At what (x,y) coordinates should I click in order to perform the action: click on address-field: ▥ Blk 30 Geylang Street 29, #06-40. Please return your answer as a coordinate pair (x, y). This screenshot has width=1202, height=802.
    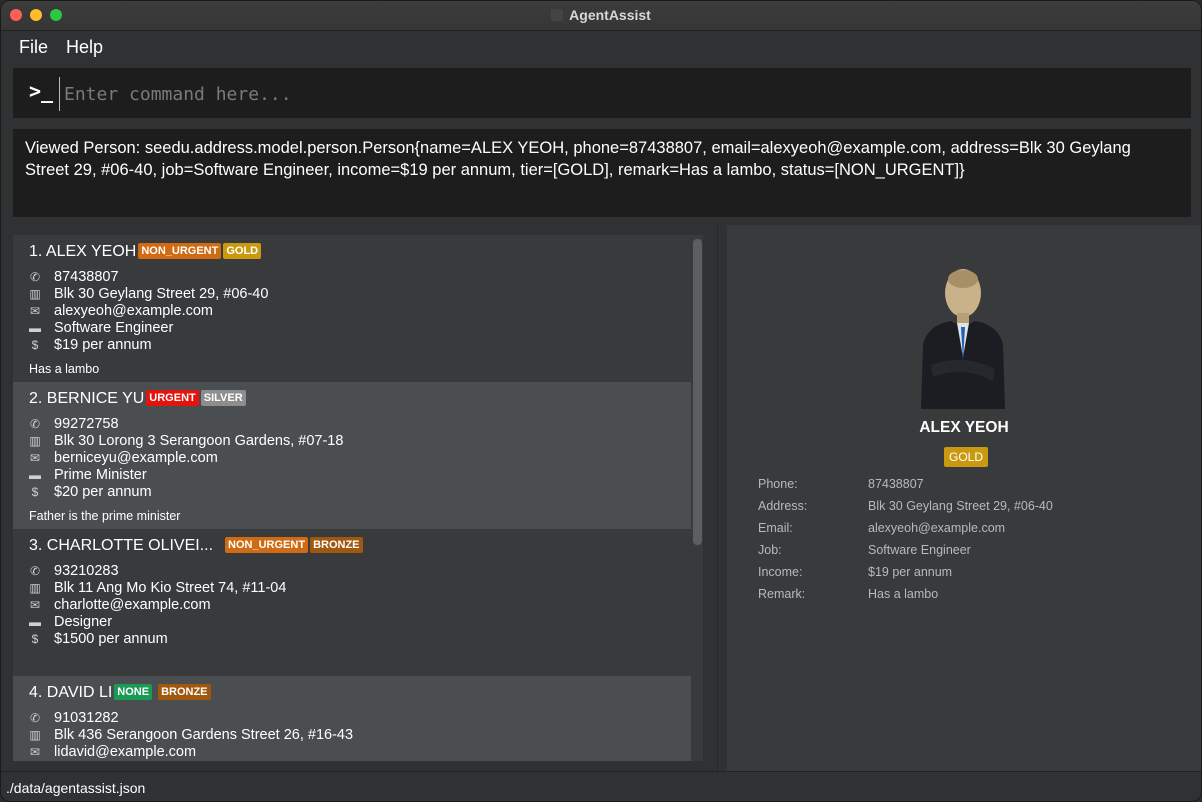
    Looking at the image, I should click on (148, 294).